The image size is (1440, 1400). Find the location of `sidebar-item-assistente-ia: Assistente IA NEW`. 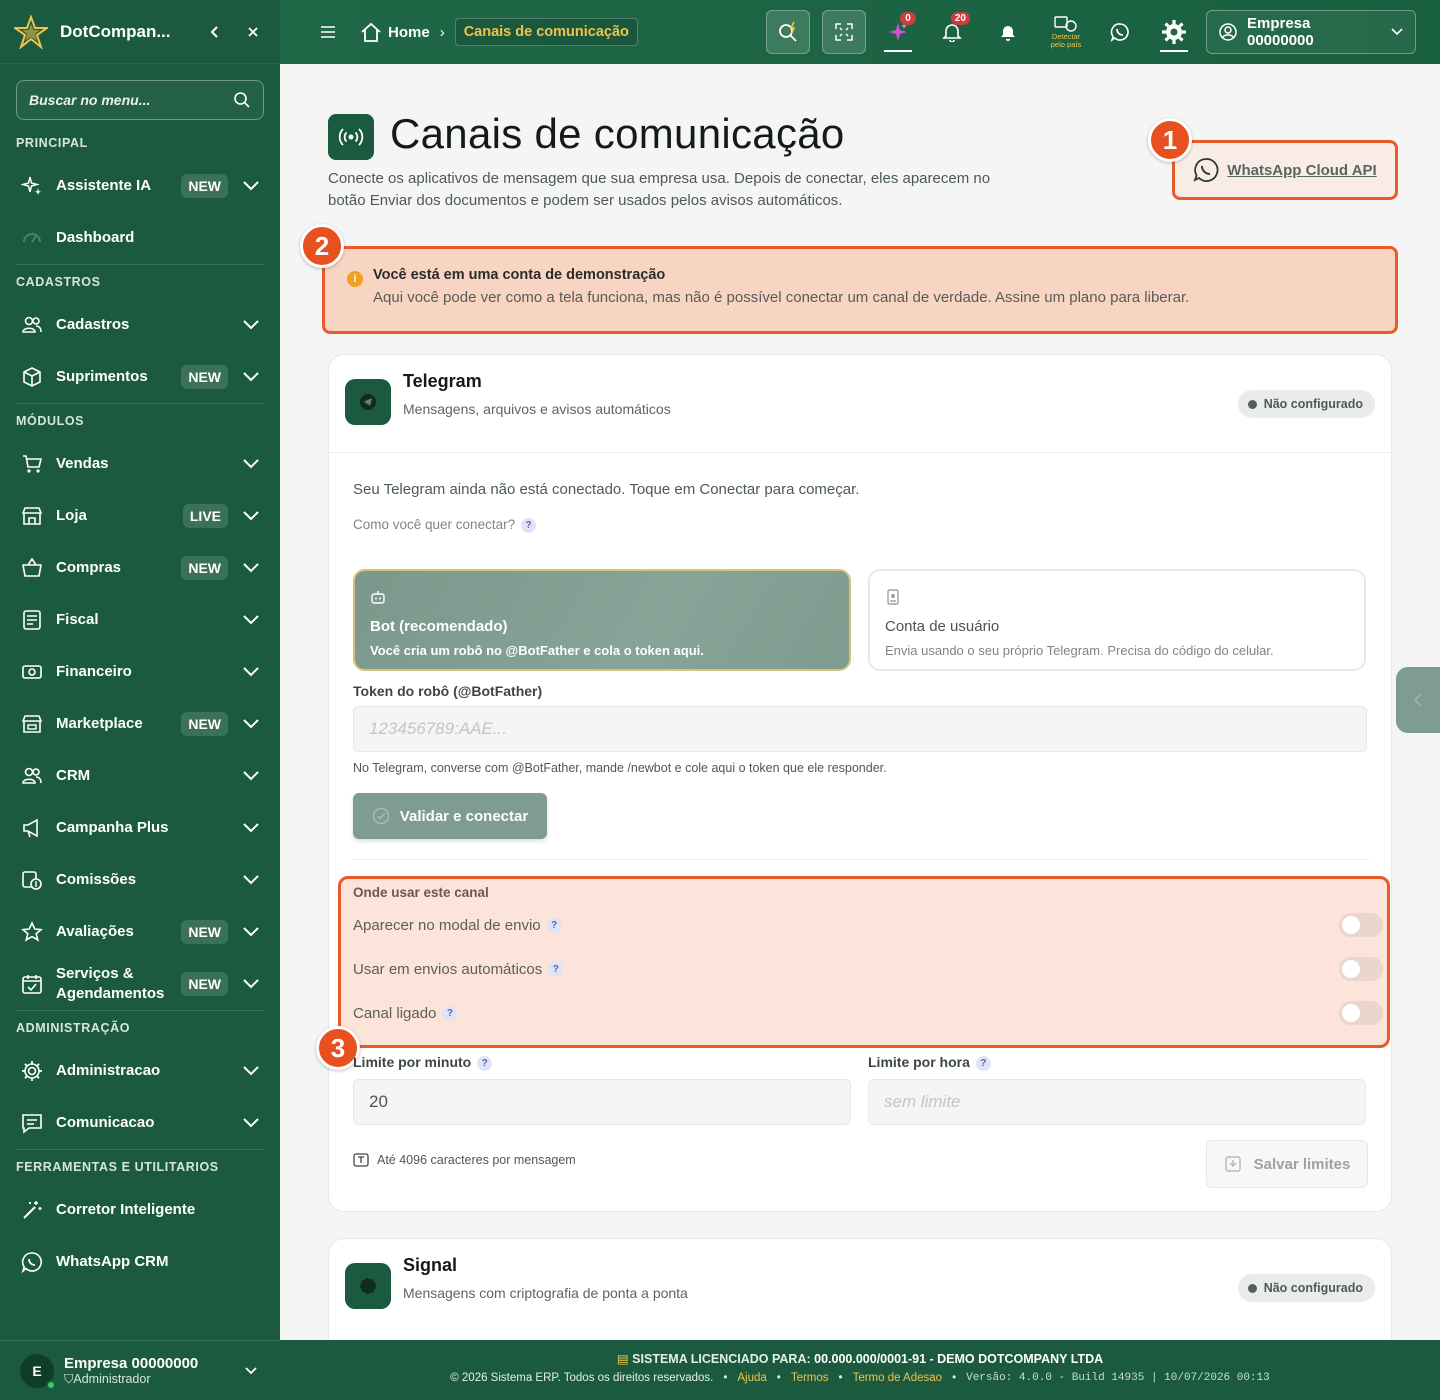

sidebar-item-assistente-ia: Assistente IA NEW is located at coordinates (140, 186).